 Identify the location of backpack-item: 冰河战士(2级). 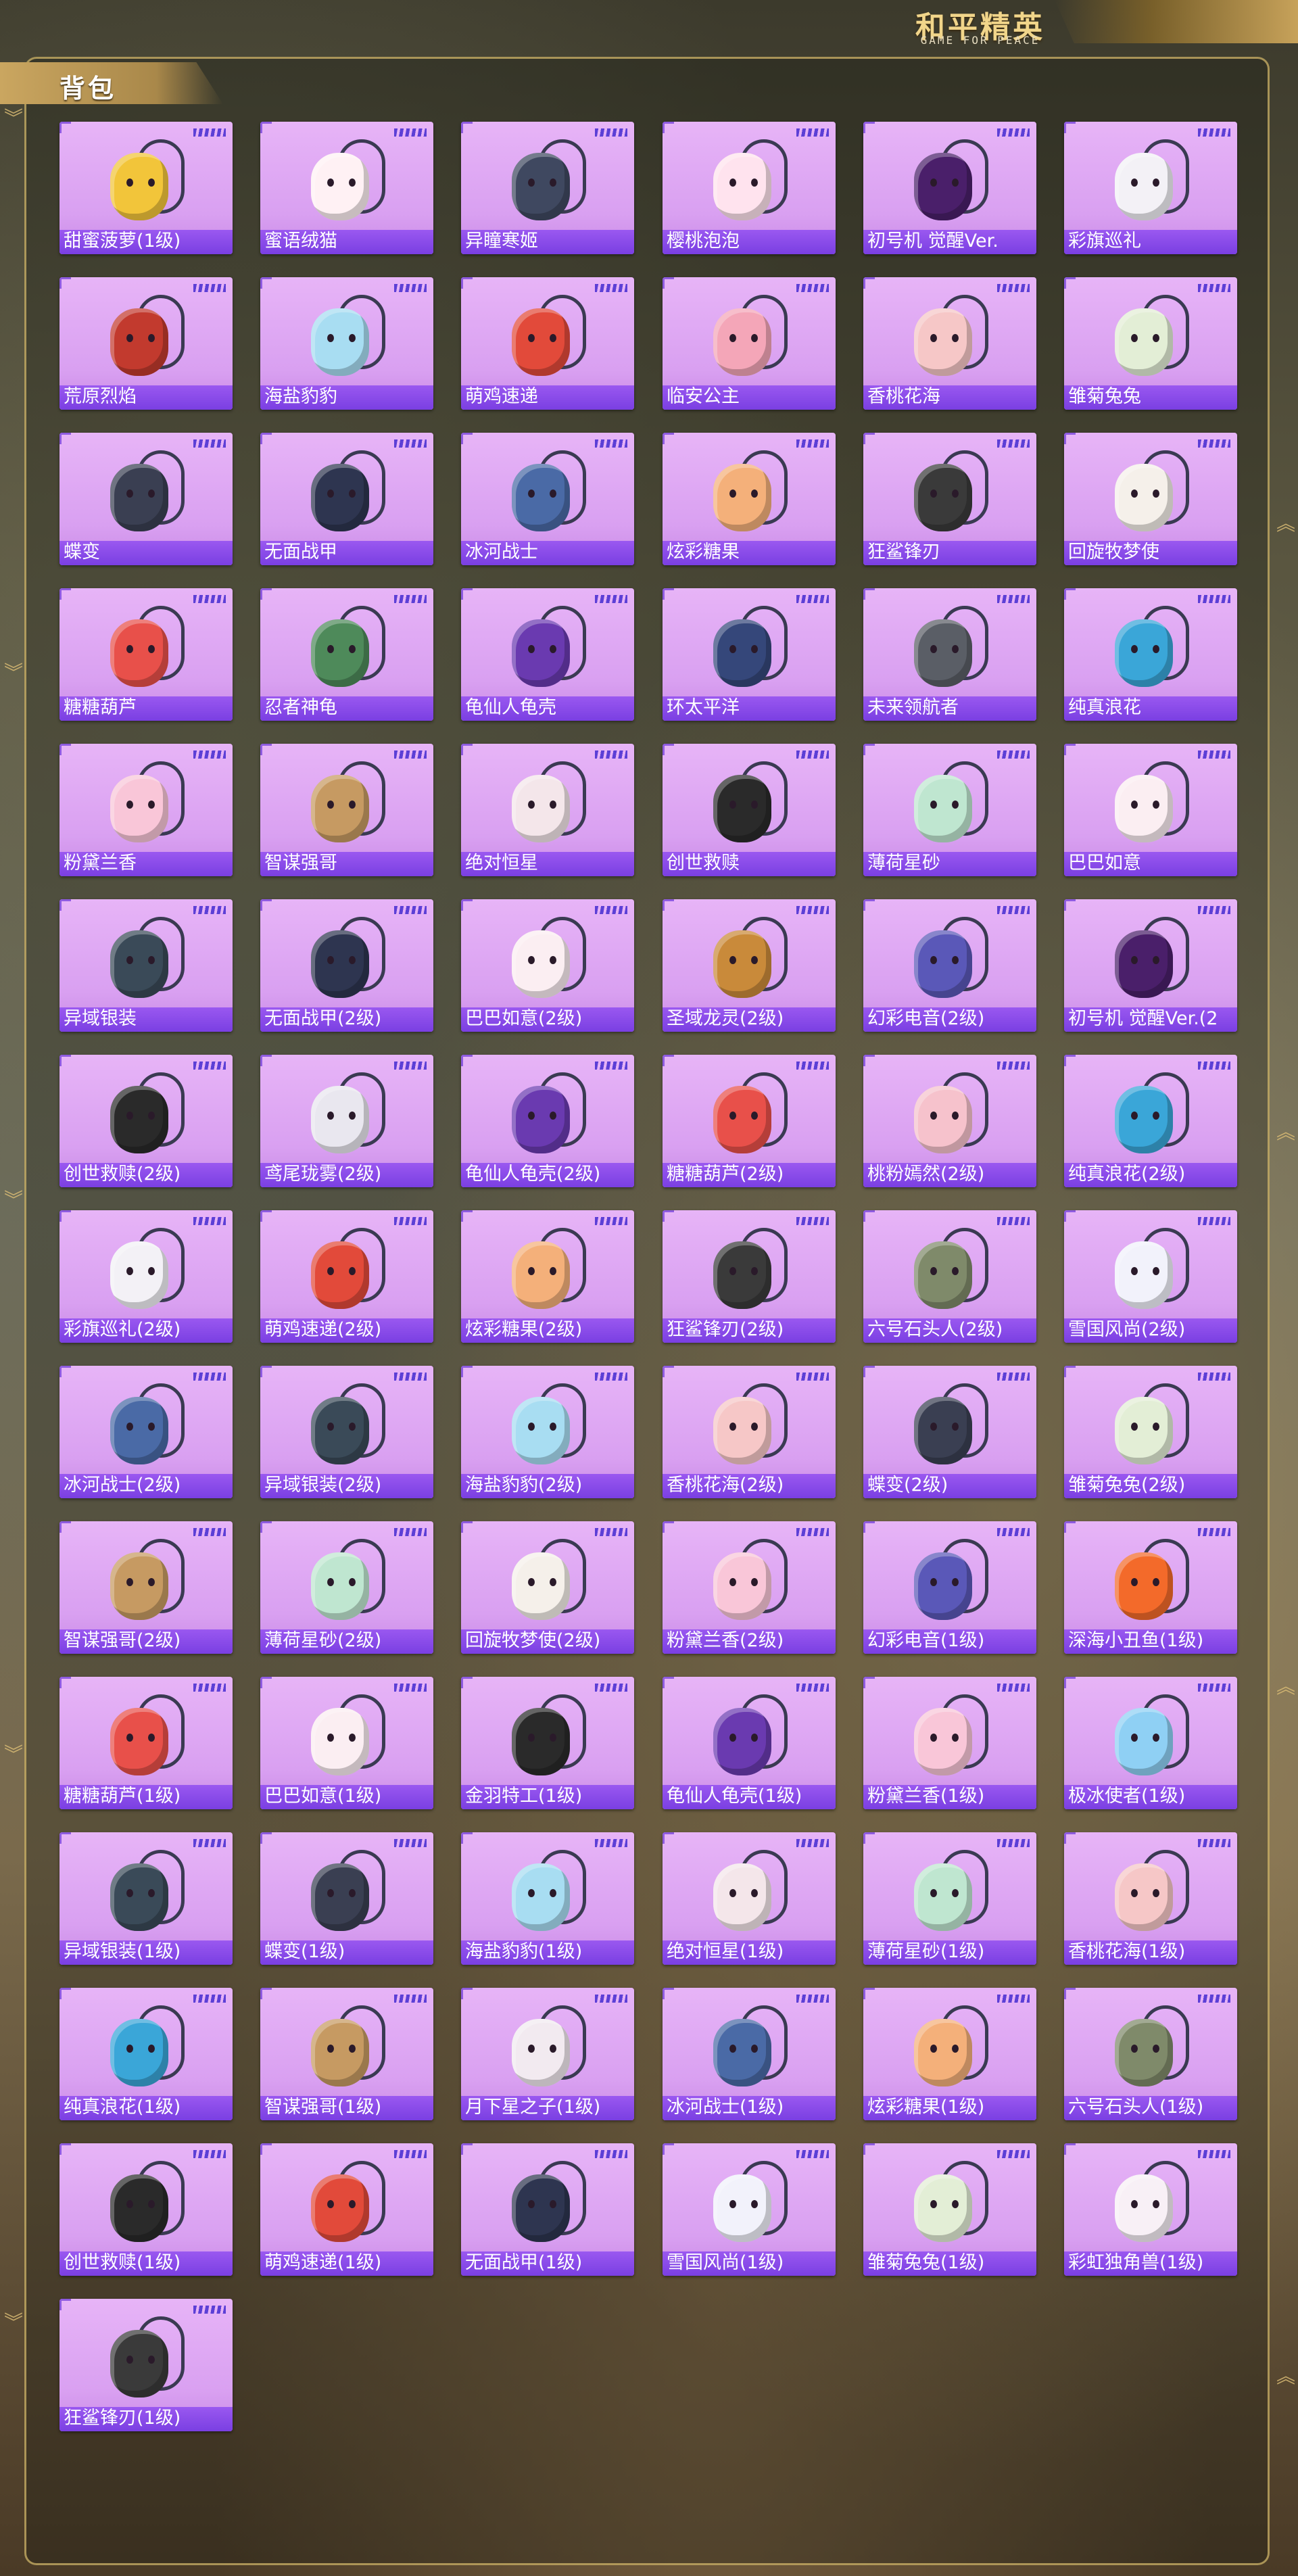
(146, 1432).